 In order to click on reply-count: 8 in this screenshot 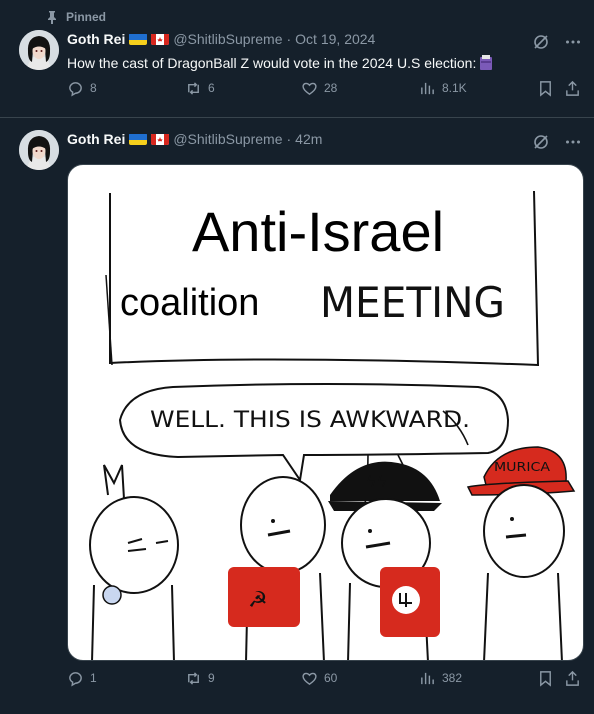, I will do `click(93, 88)`.